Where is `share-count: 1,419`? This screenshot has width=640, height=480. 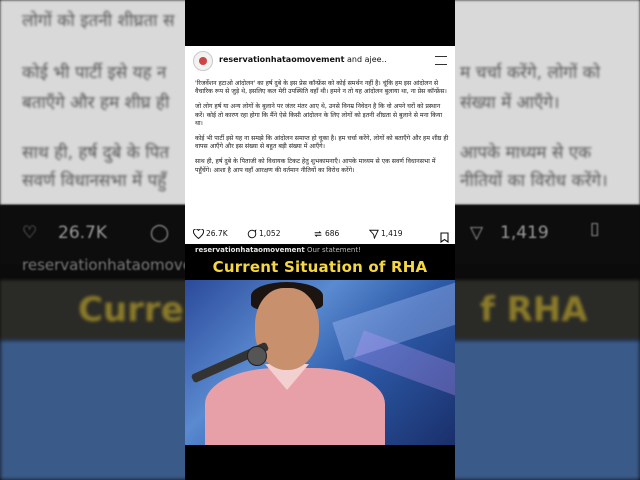 share-count: 1,419 is located at coordinates (392, 233).